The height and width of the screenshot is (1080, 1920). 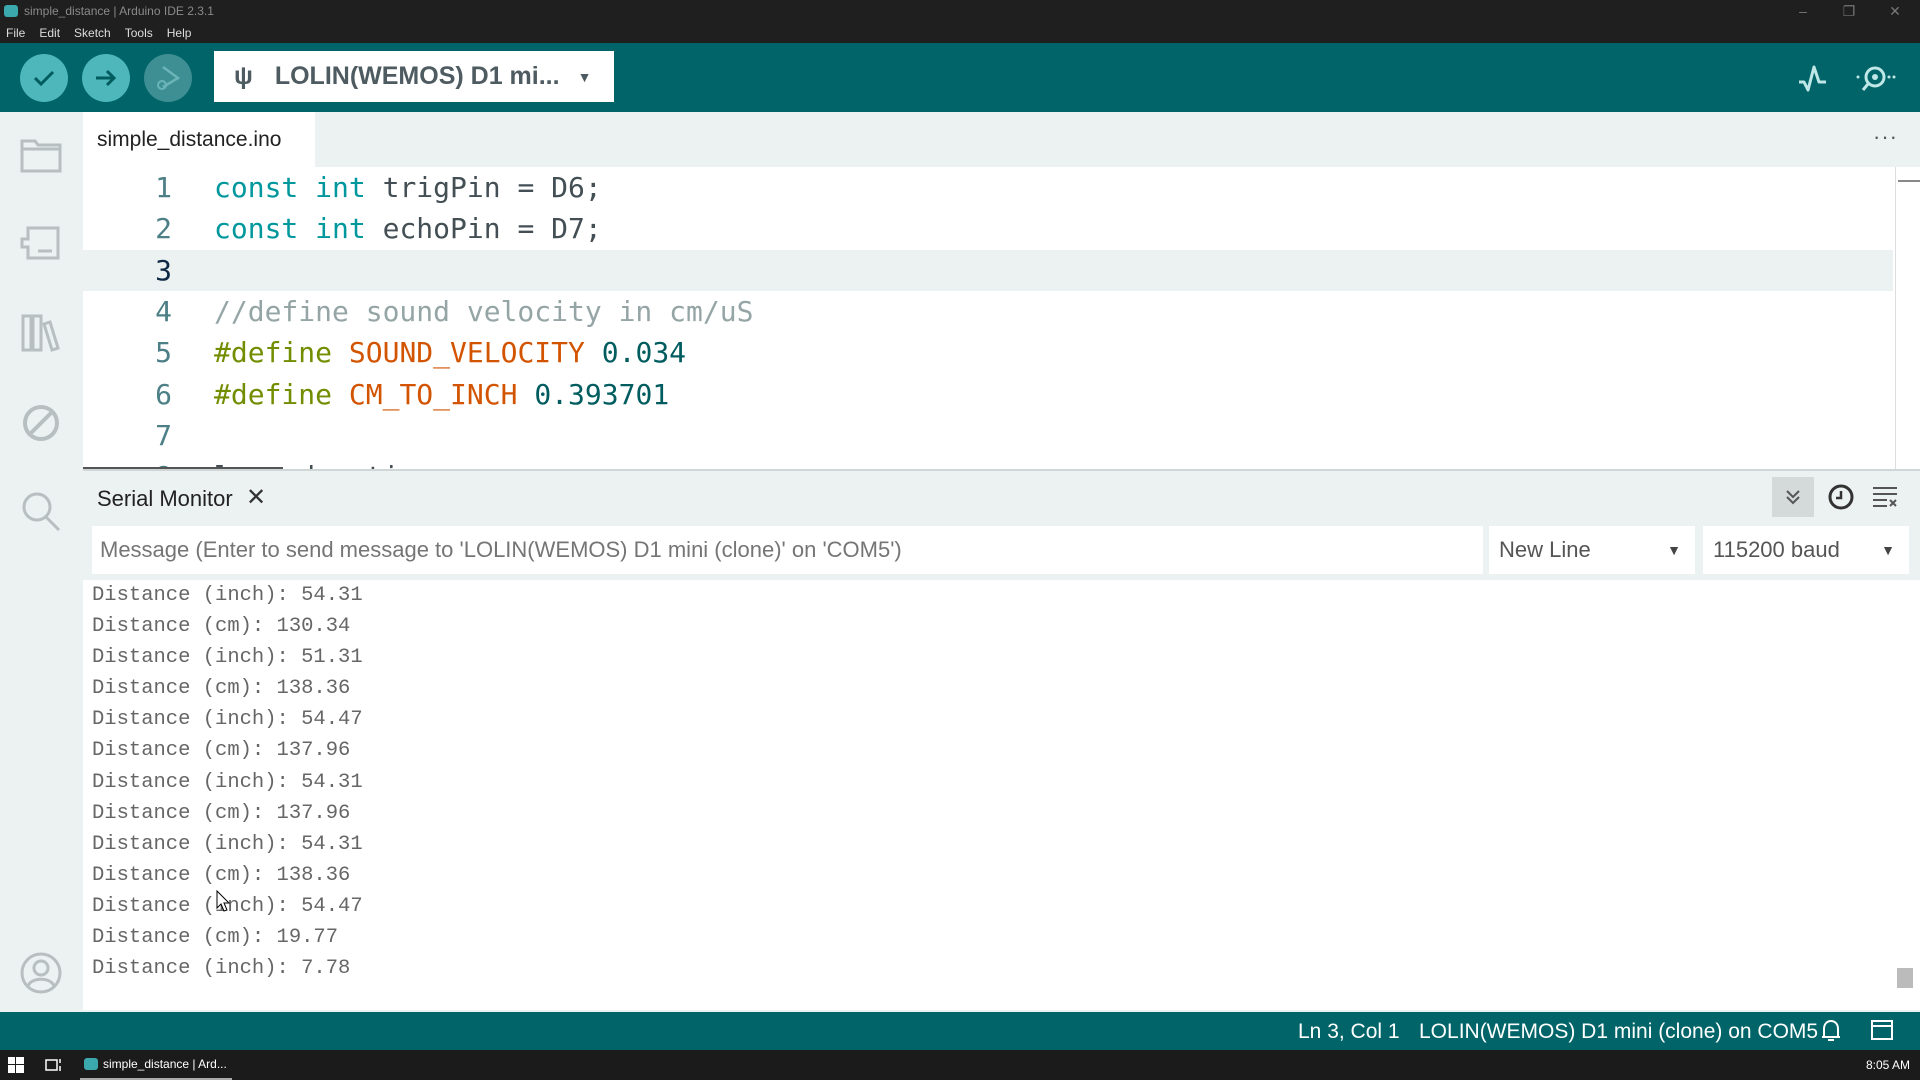 I want to click on output-line: Distance (inch): 54.31, so click(x=227, y=782).